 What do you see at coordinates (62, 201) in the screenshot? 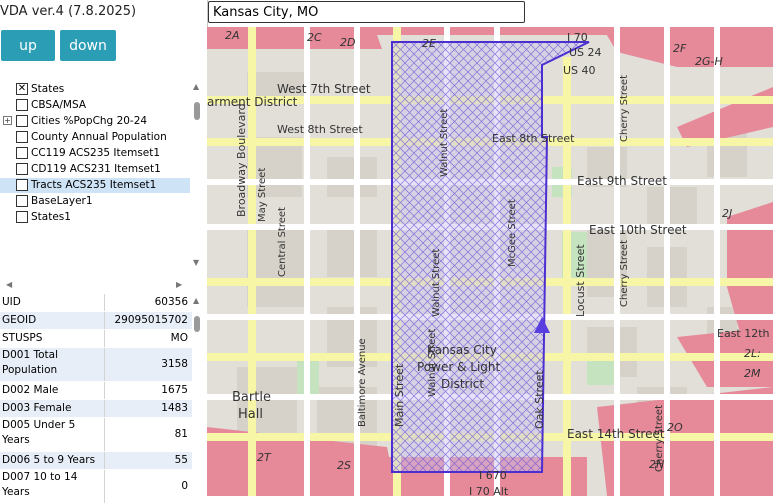
I see `layer-label: BaseLayer1` at bounding box center [62, 201].